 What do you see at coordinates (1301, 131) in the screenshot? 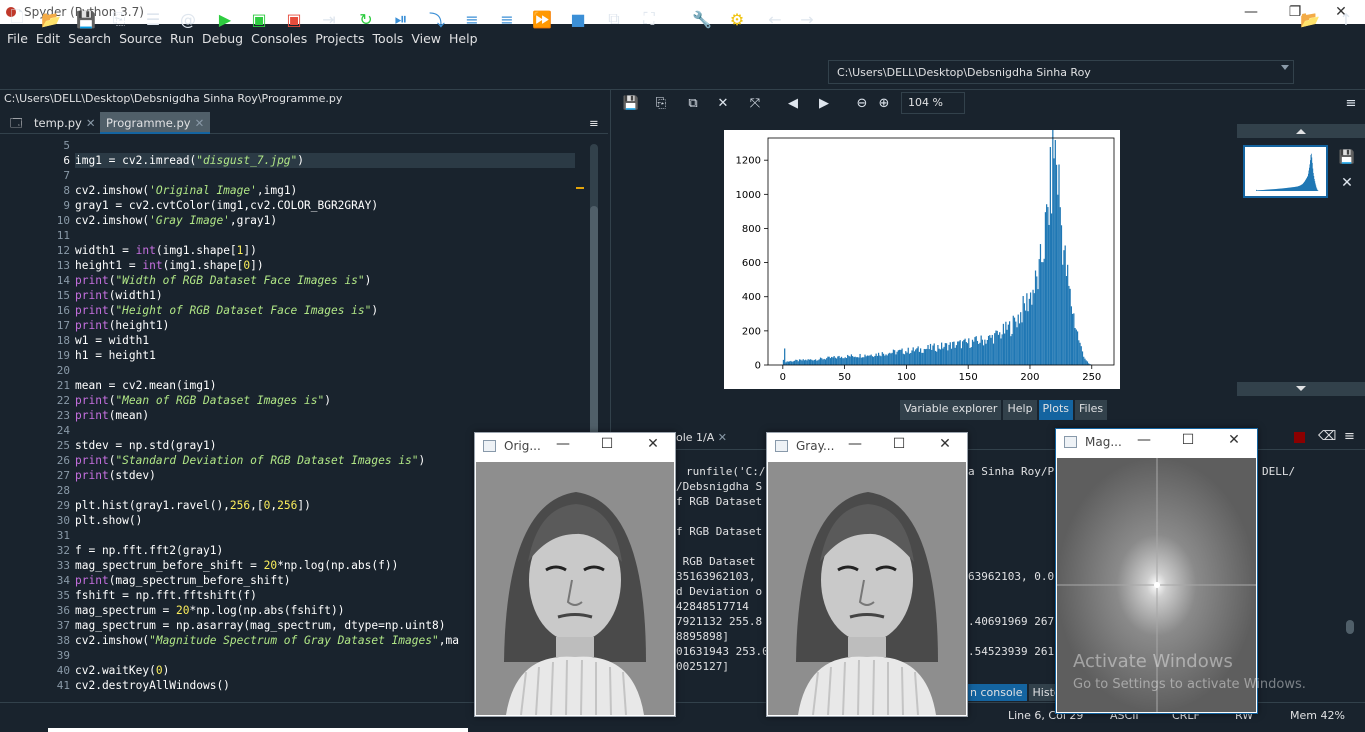
I see `scroll-up-icon` at bounding box center [1301, 131].